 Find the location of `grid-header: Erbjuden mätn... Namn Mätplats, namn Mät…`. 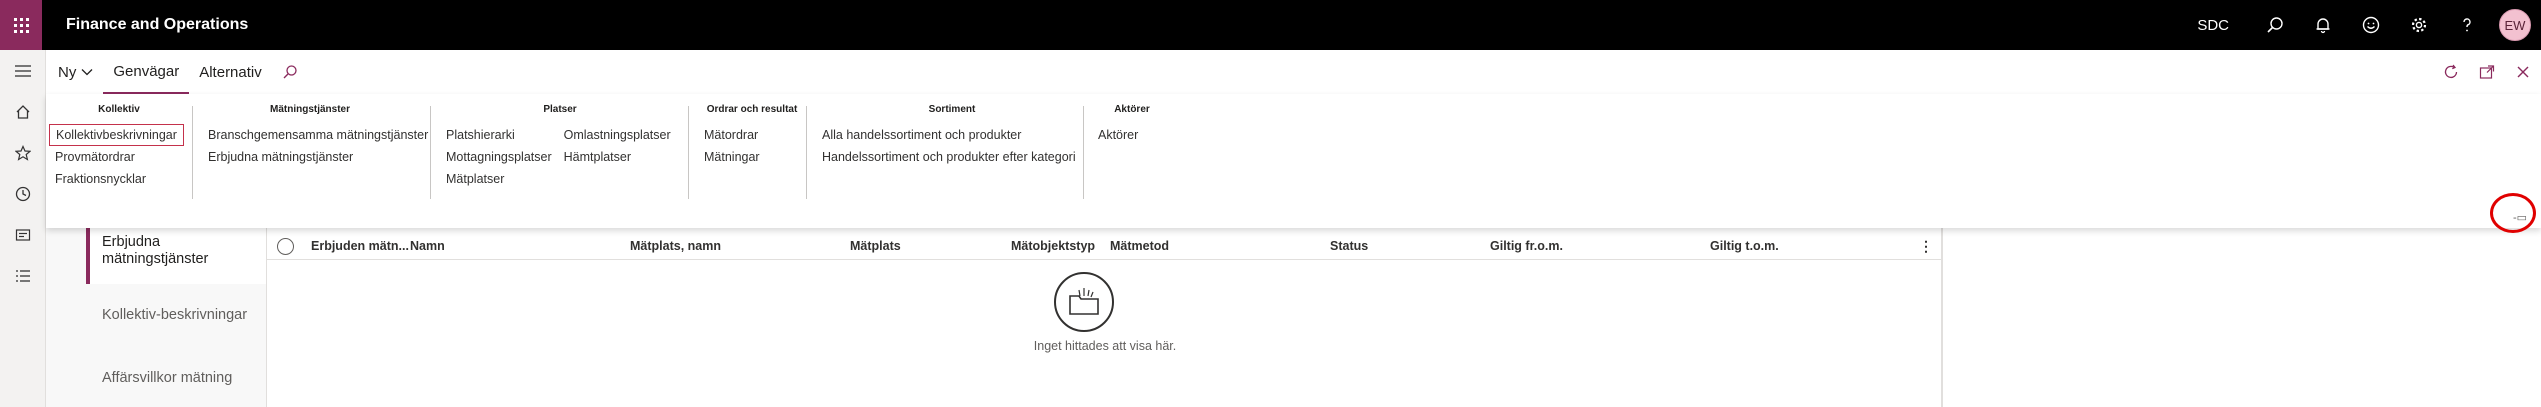

grid-header: Erbjuden mätn... Namn Mätplats, namn Mät… is located at coordinates (1104, 246).